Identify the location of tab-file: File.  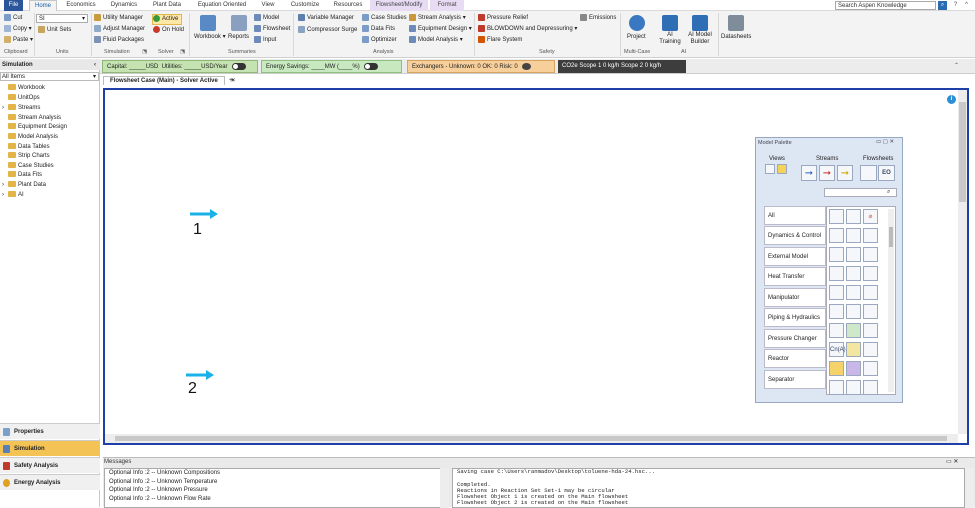
(13, 5).